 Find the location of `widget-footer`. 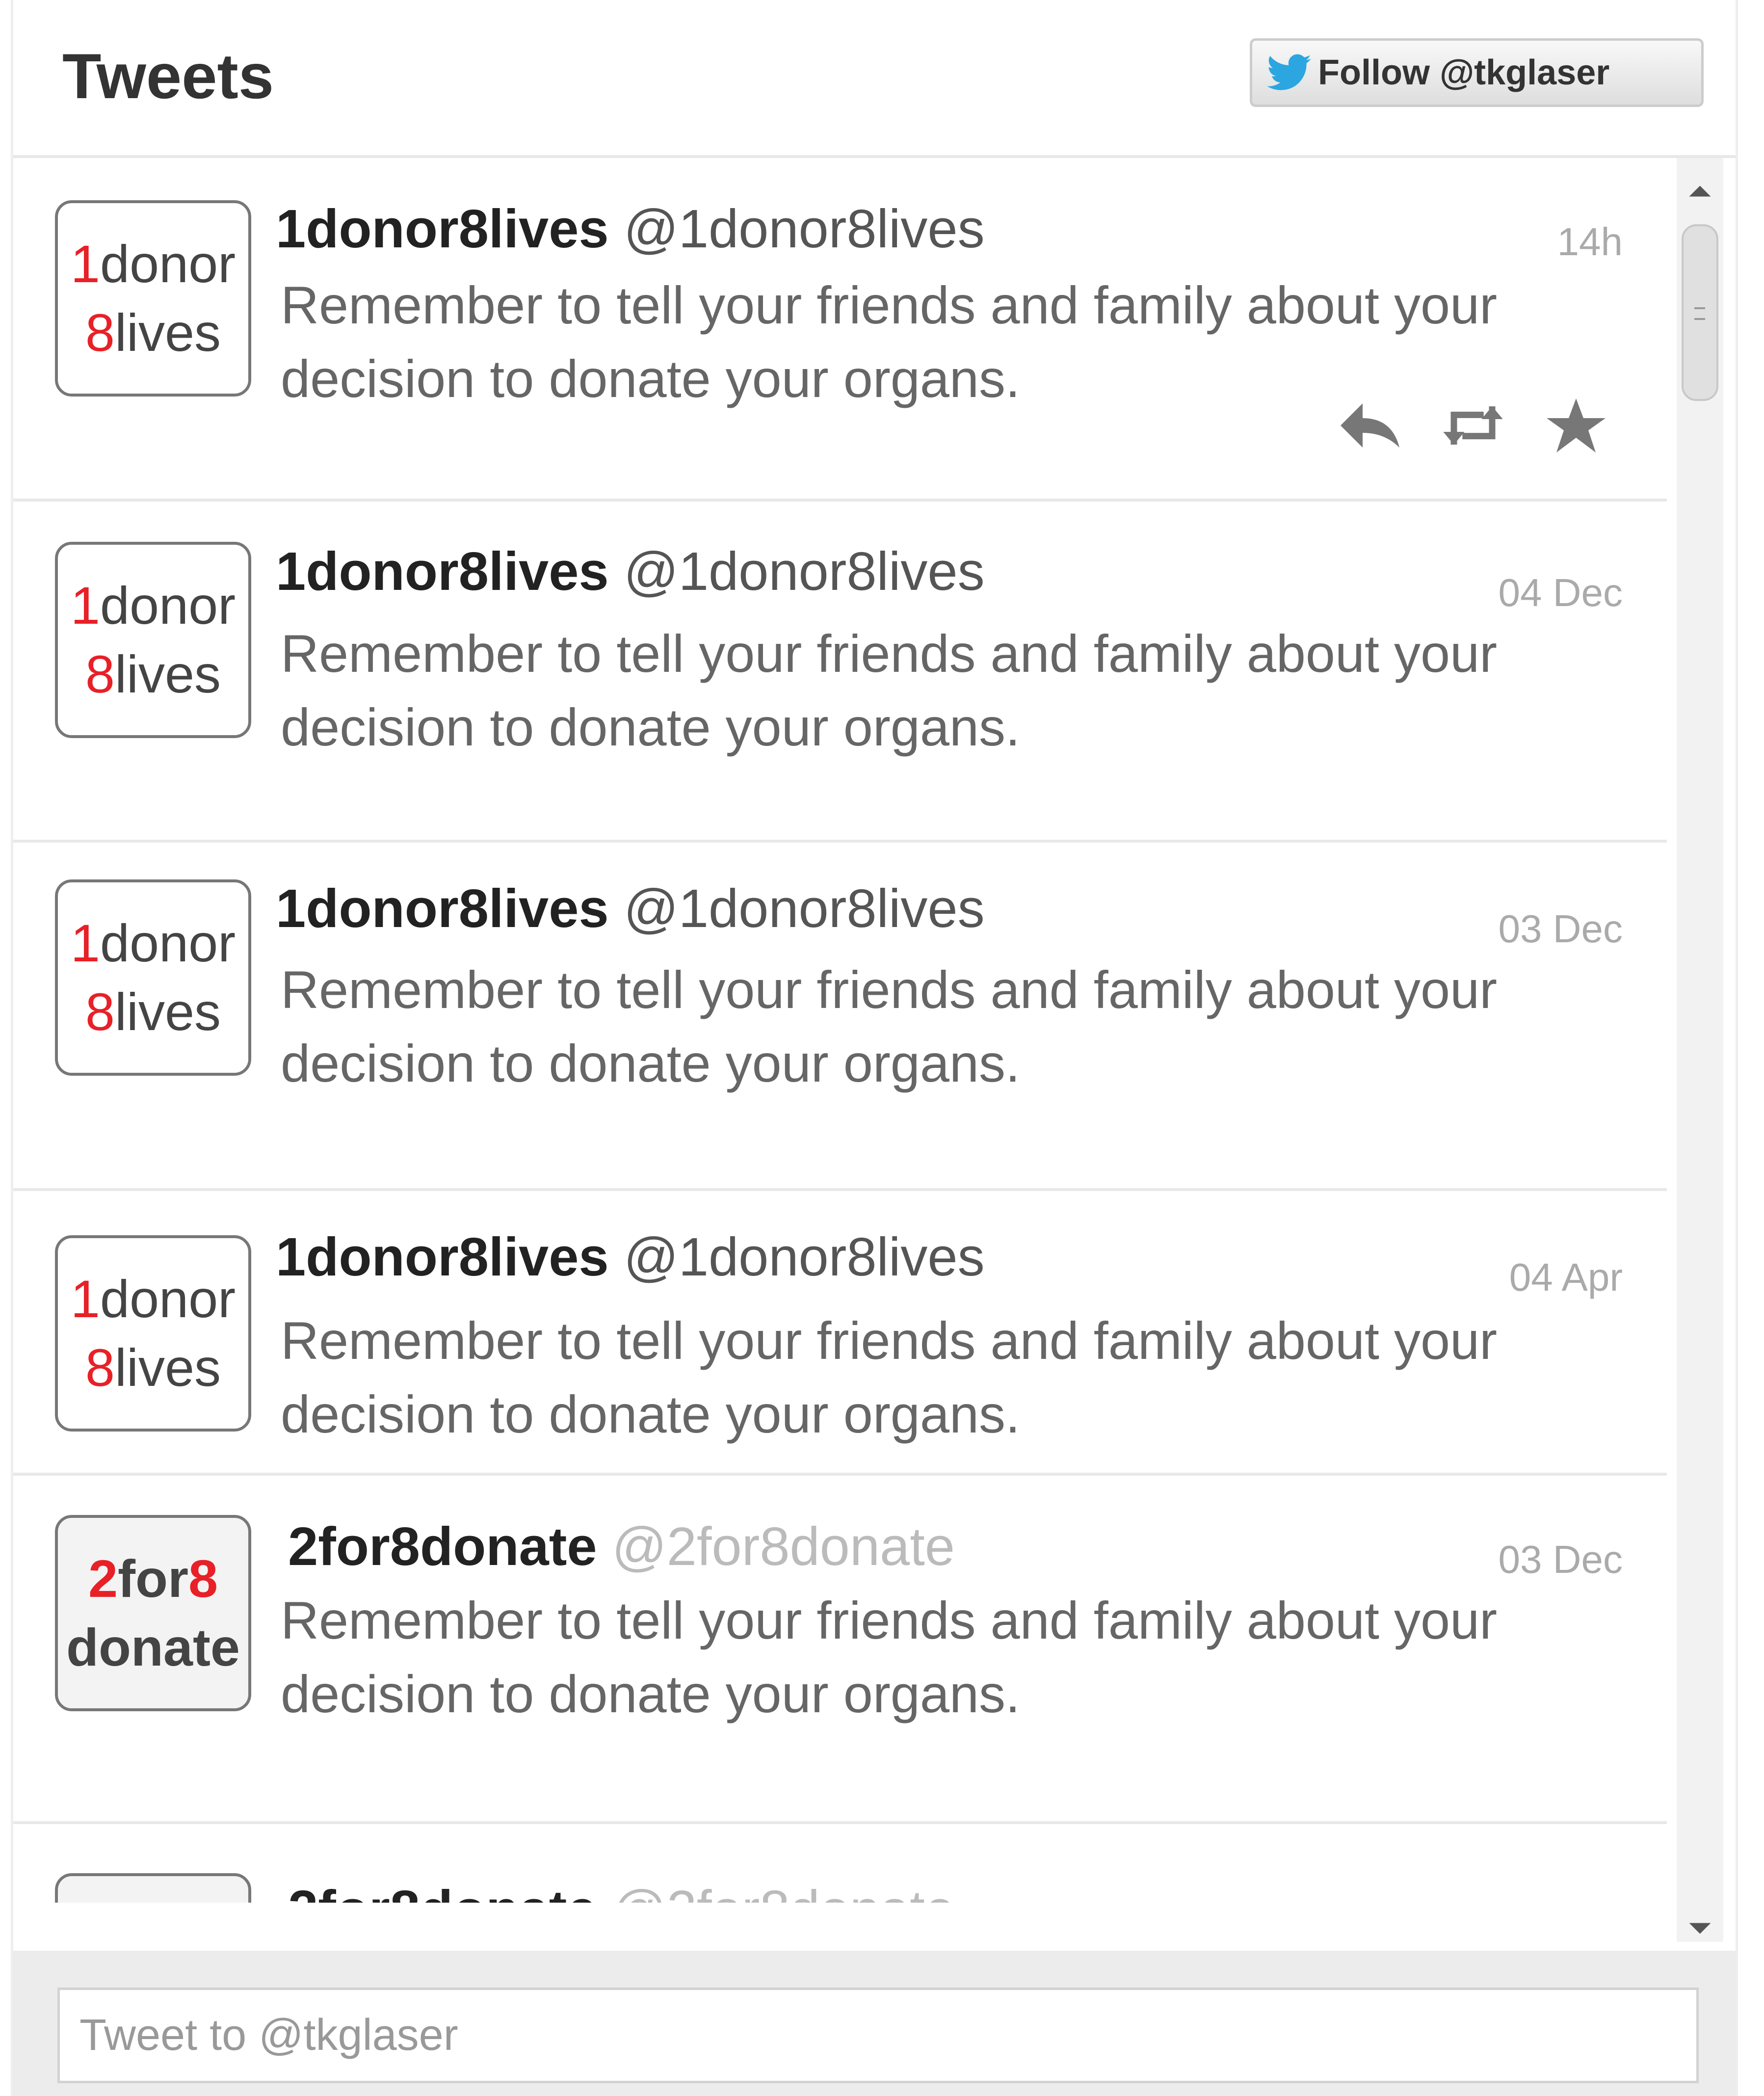

widget-footer is located at coordinates (874, 2024).